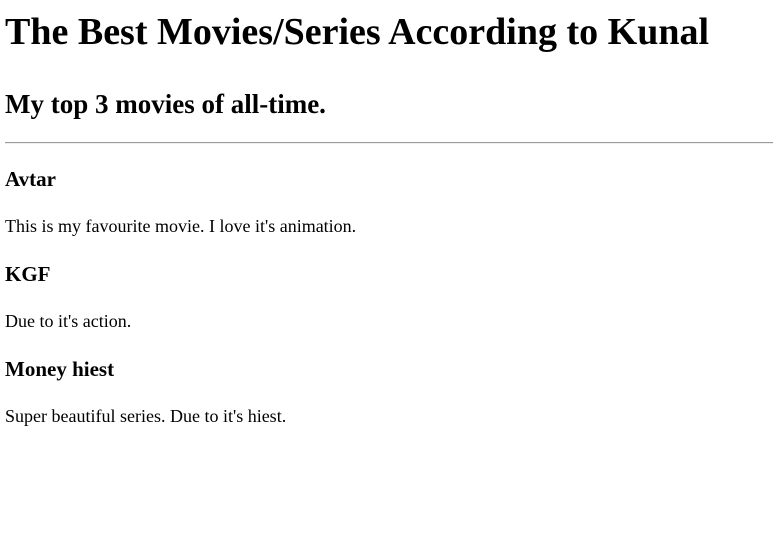 The image size is (773, 543). What do you see at coordinates (30, 179) in the screenshot?
I see `entry-title: Avtar` at bounding box center [30, 179].